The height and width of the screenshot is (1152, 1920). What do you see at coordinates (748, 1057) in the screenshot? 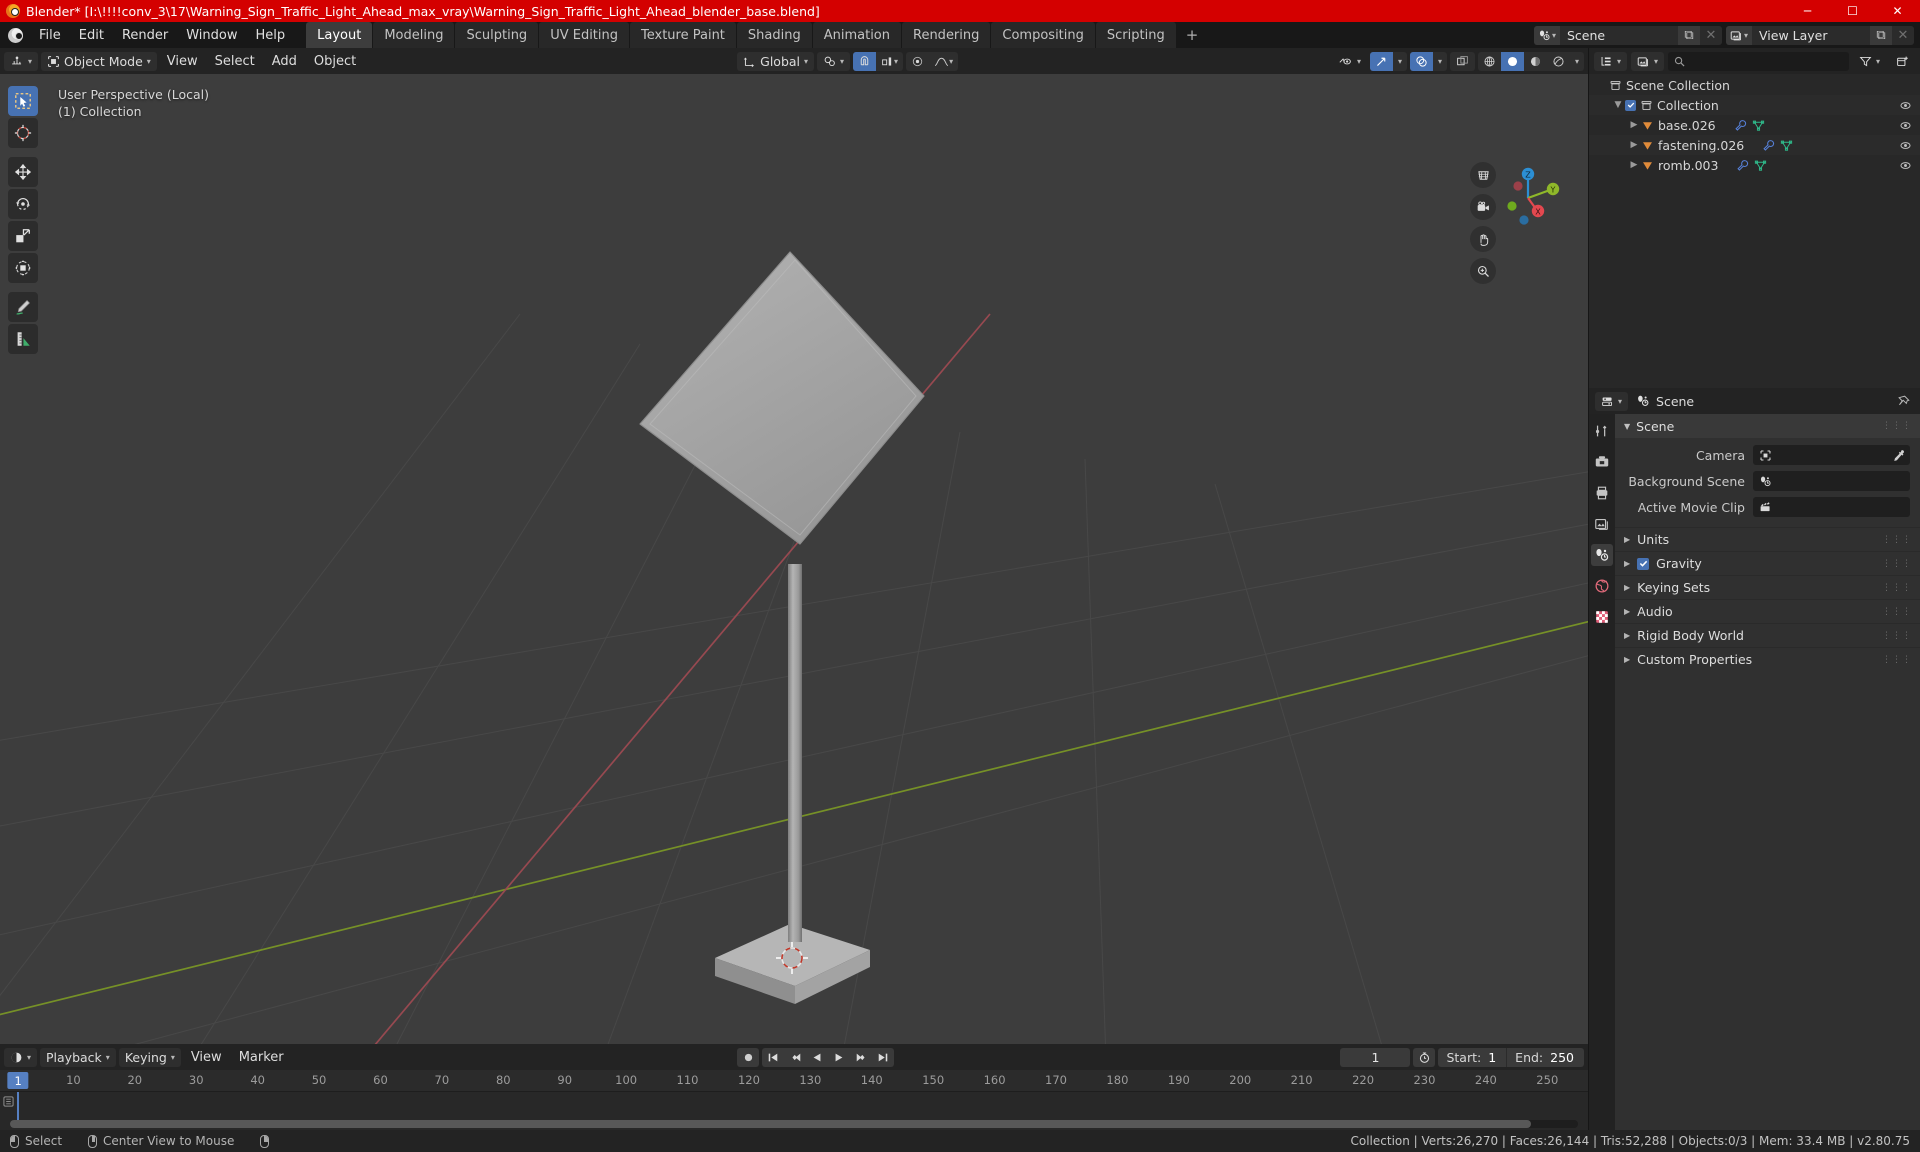
I see `auto-keyframe-button` at bounding box center [748, 1057].